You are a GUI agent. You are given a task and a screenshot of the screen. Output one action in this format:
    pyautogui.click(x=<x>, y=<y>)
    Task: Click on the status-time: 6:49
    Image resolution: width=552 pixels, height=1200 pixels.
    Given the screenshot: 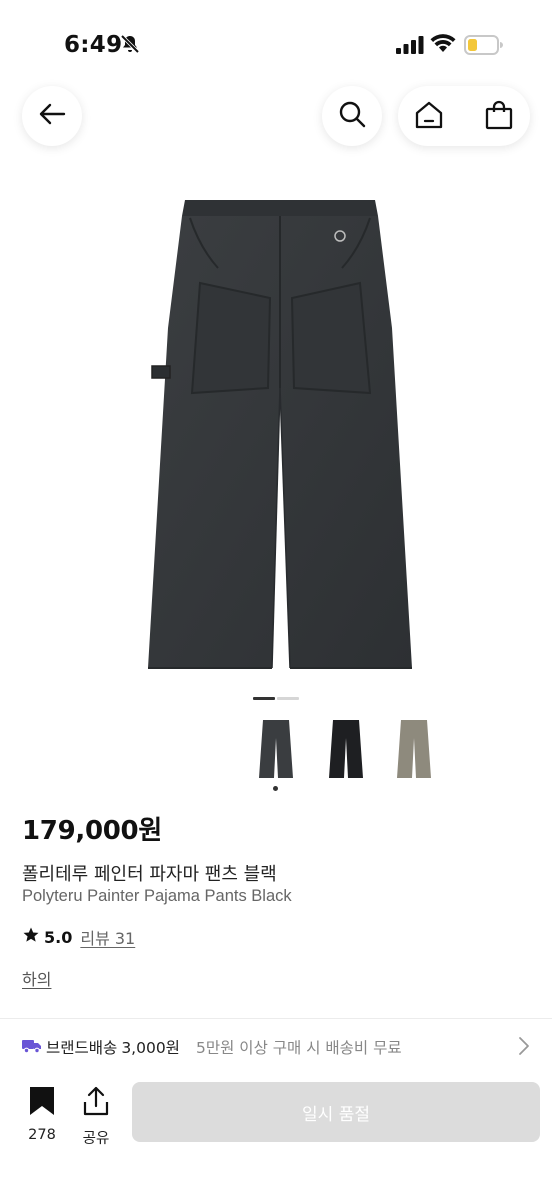 What is the action you would take?
    pyautogui.click(x=93, y=45)
    